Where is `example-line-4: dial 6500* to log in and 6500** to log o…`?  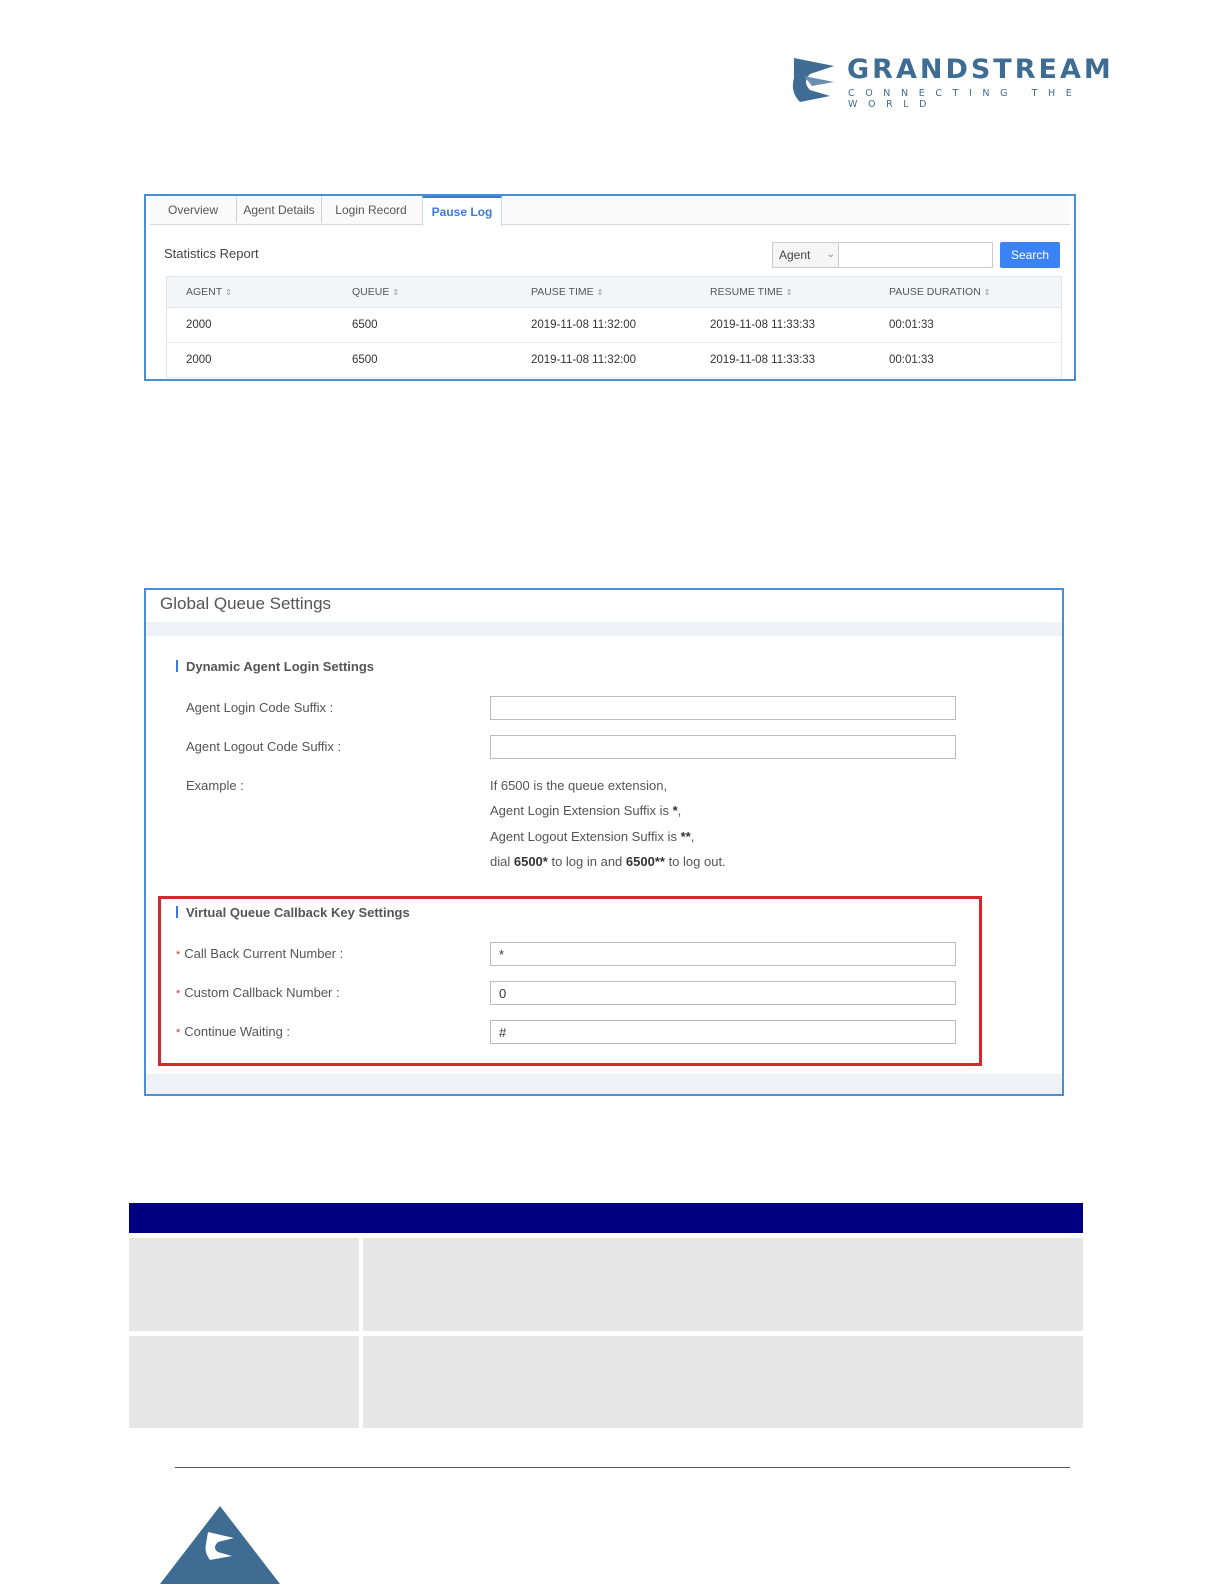 example-line-4: dial 6500* to log in and 6500** to log o… is located at coordinates (608, 861).